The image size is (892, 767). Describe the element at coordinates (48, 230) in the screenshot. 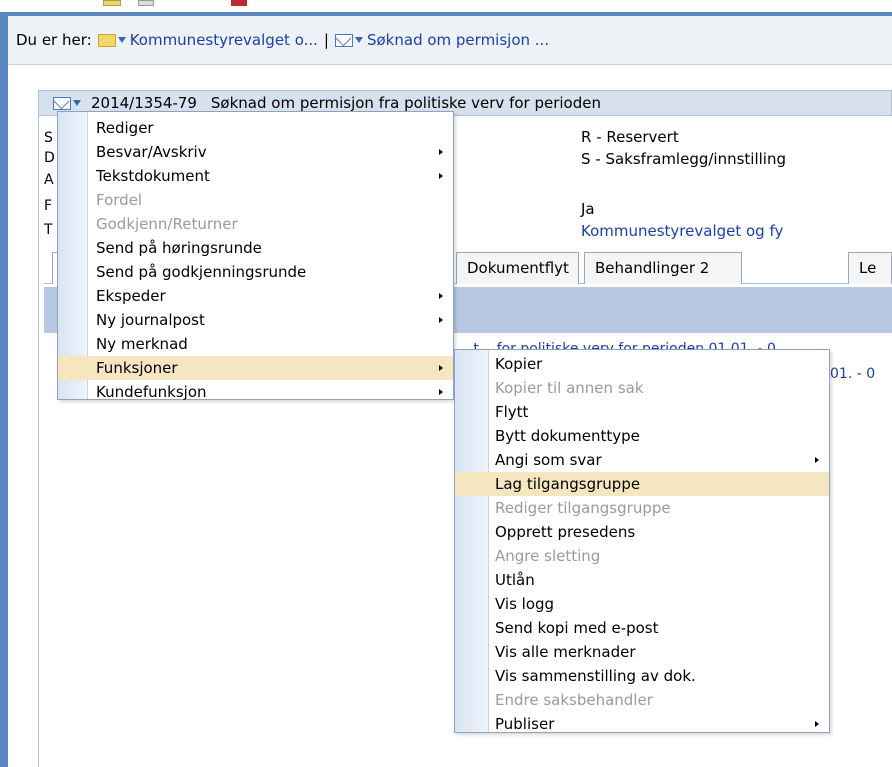

I see `field-label: T` at that location.